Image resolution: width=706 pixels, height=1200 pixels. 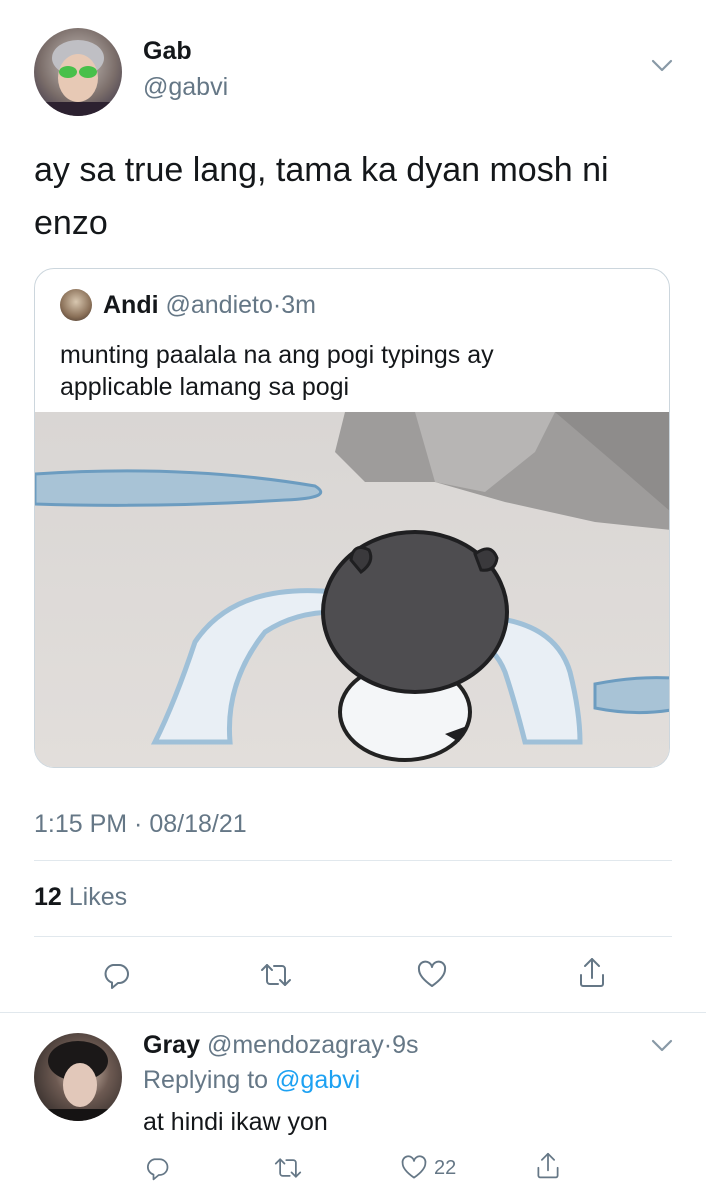 What do you see at coordinates (445, 1167) in the screenshot?
I see `reply-like-count: 22` at bounding box center [445, 1167].